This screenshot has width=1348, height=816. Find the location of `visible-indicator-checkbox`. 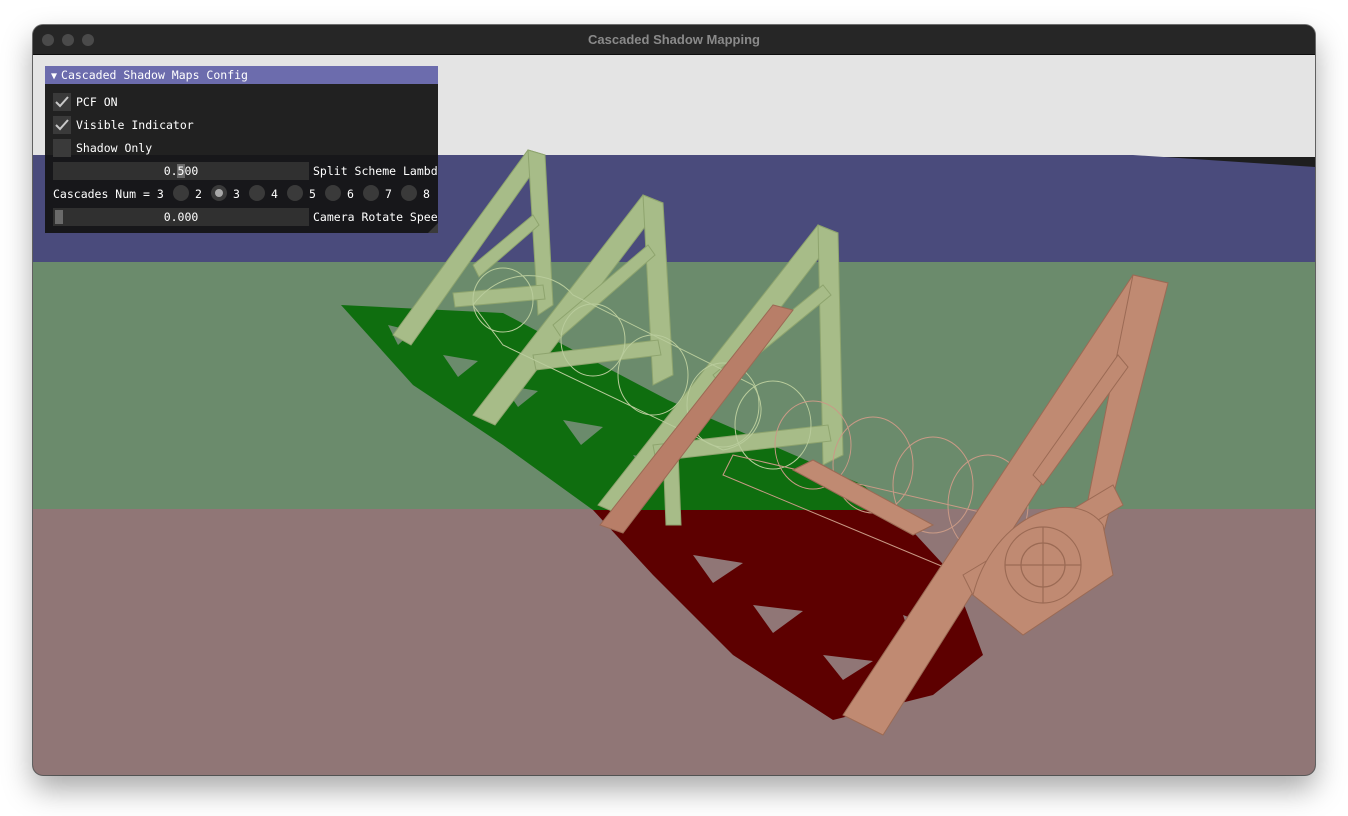

visible-indicator-checkbox is located at coordinates (62, 125).